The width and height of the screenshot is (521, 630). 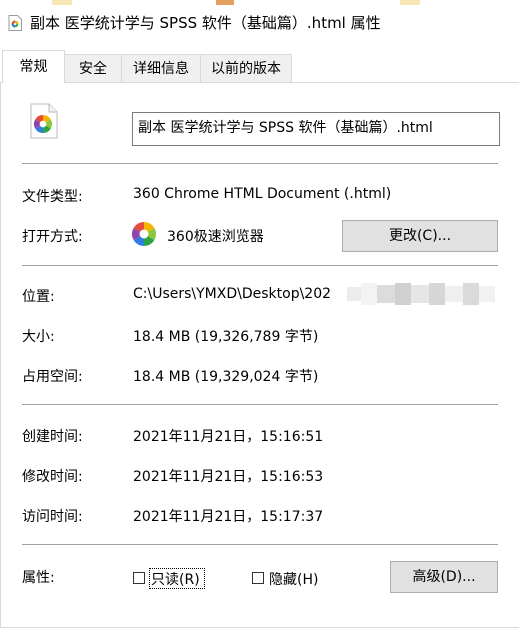 What do you see at coordinates (38, 297) in the screenshot?
I see `location-label: 位置:` at bounding box center [38, 297].